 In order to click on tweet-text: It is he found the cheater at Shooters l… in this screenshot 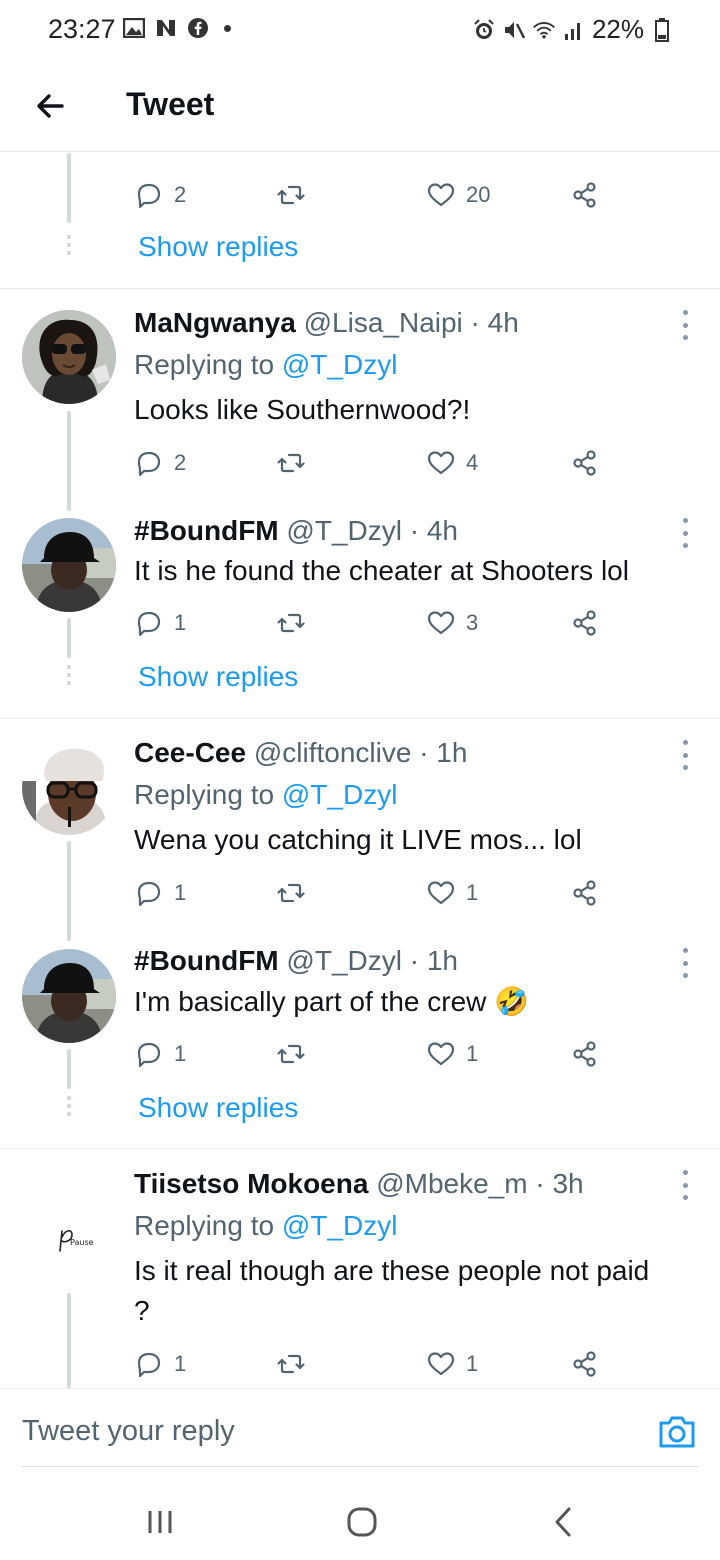, I will do `click(381, 570)`.